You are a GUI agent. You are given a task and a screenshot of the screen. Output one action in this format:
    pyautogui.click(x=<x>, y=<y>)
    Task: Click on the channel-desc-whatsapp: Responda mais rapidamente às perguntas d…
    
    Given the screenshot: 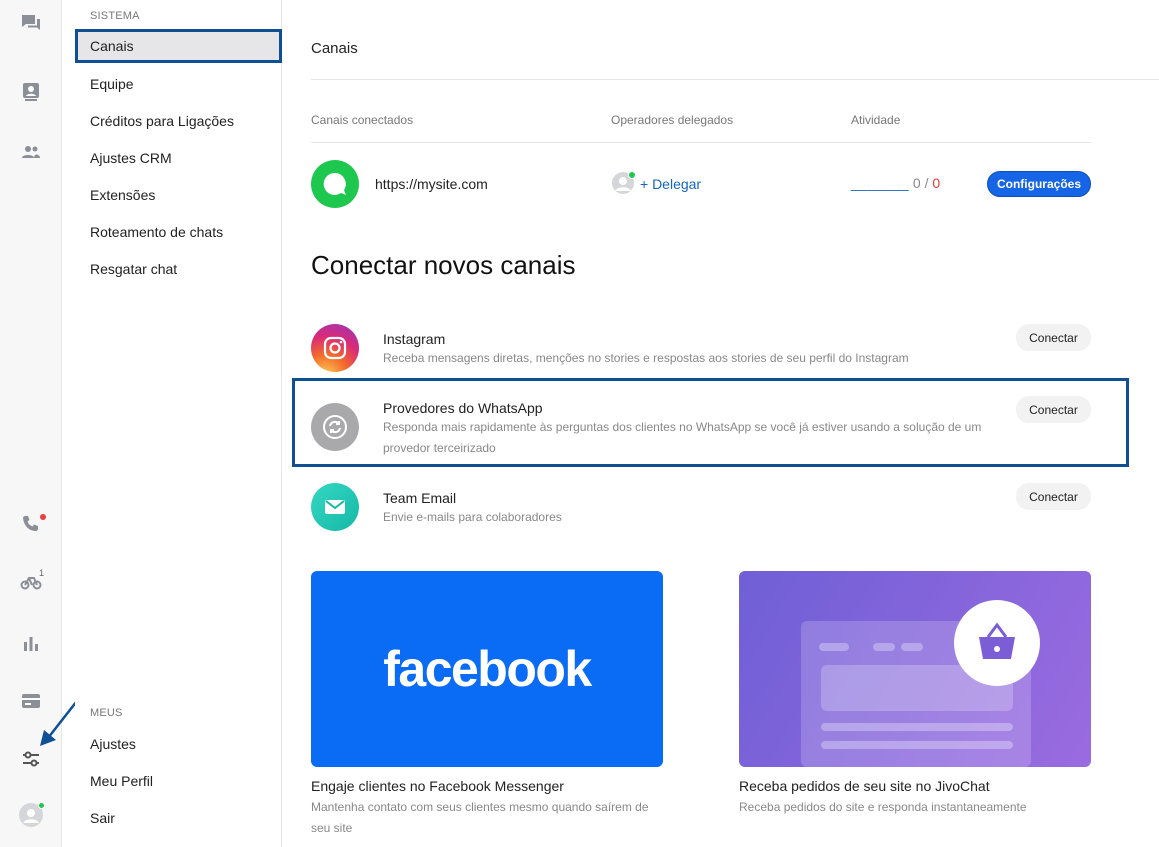 What is the action you would take?
    pyautogui.click(x=682, y=437)
    